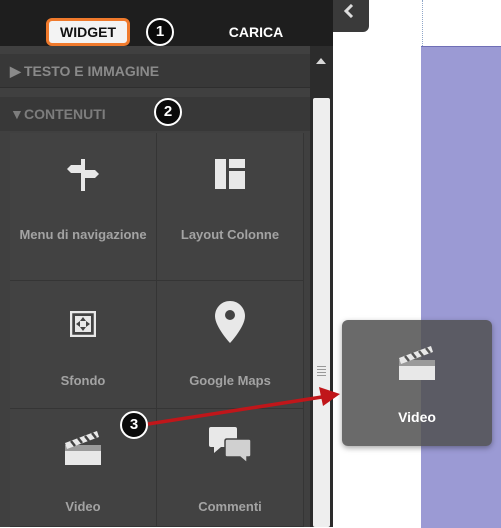 The height and width of the screenshot is (528, 501). I want to click on section-testo-e-immagine: ▶ TESTO E IMMAGINE, so click(155, 71).